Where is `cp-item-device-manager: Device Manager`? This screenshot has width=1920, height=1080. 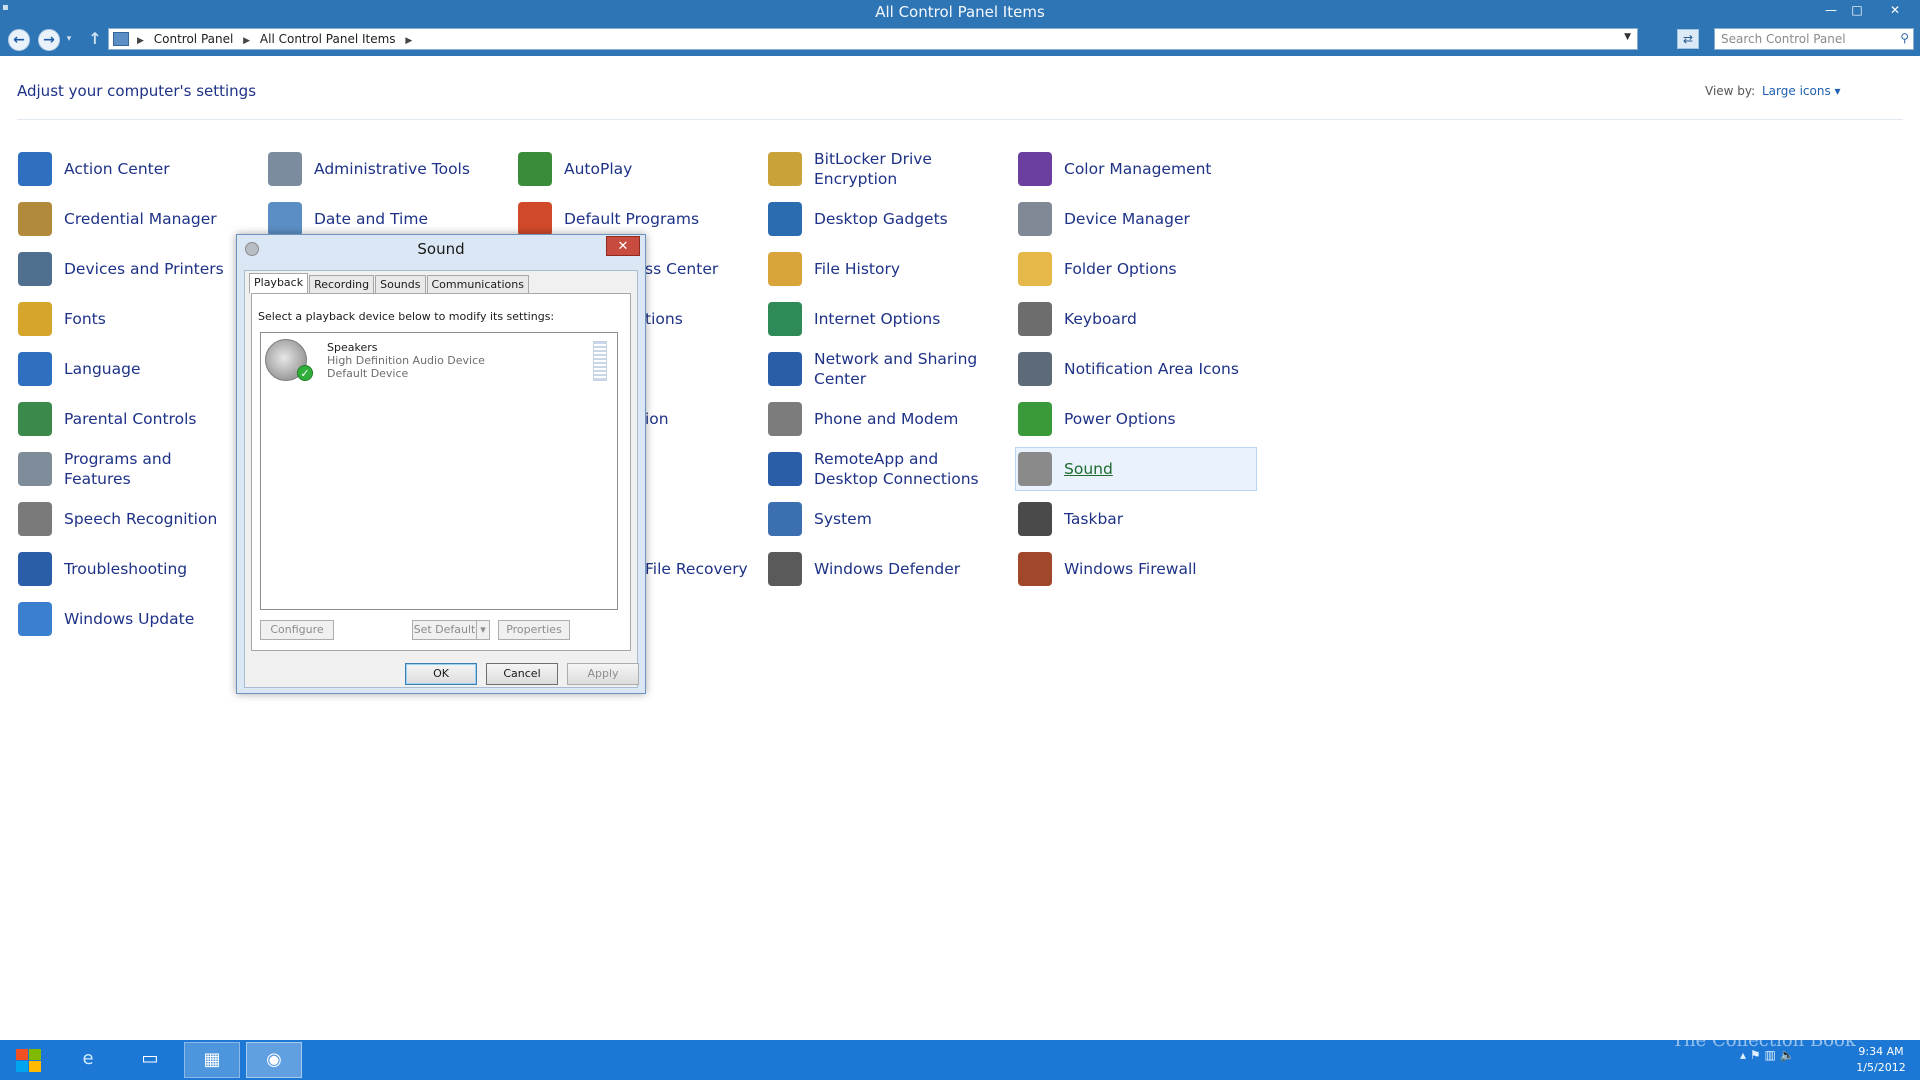
cp-item-device-manager: Device Manager is located at coordinates (1138, 219).